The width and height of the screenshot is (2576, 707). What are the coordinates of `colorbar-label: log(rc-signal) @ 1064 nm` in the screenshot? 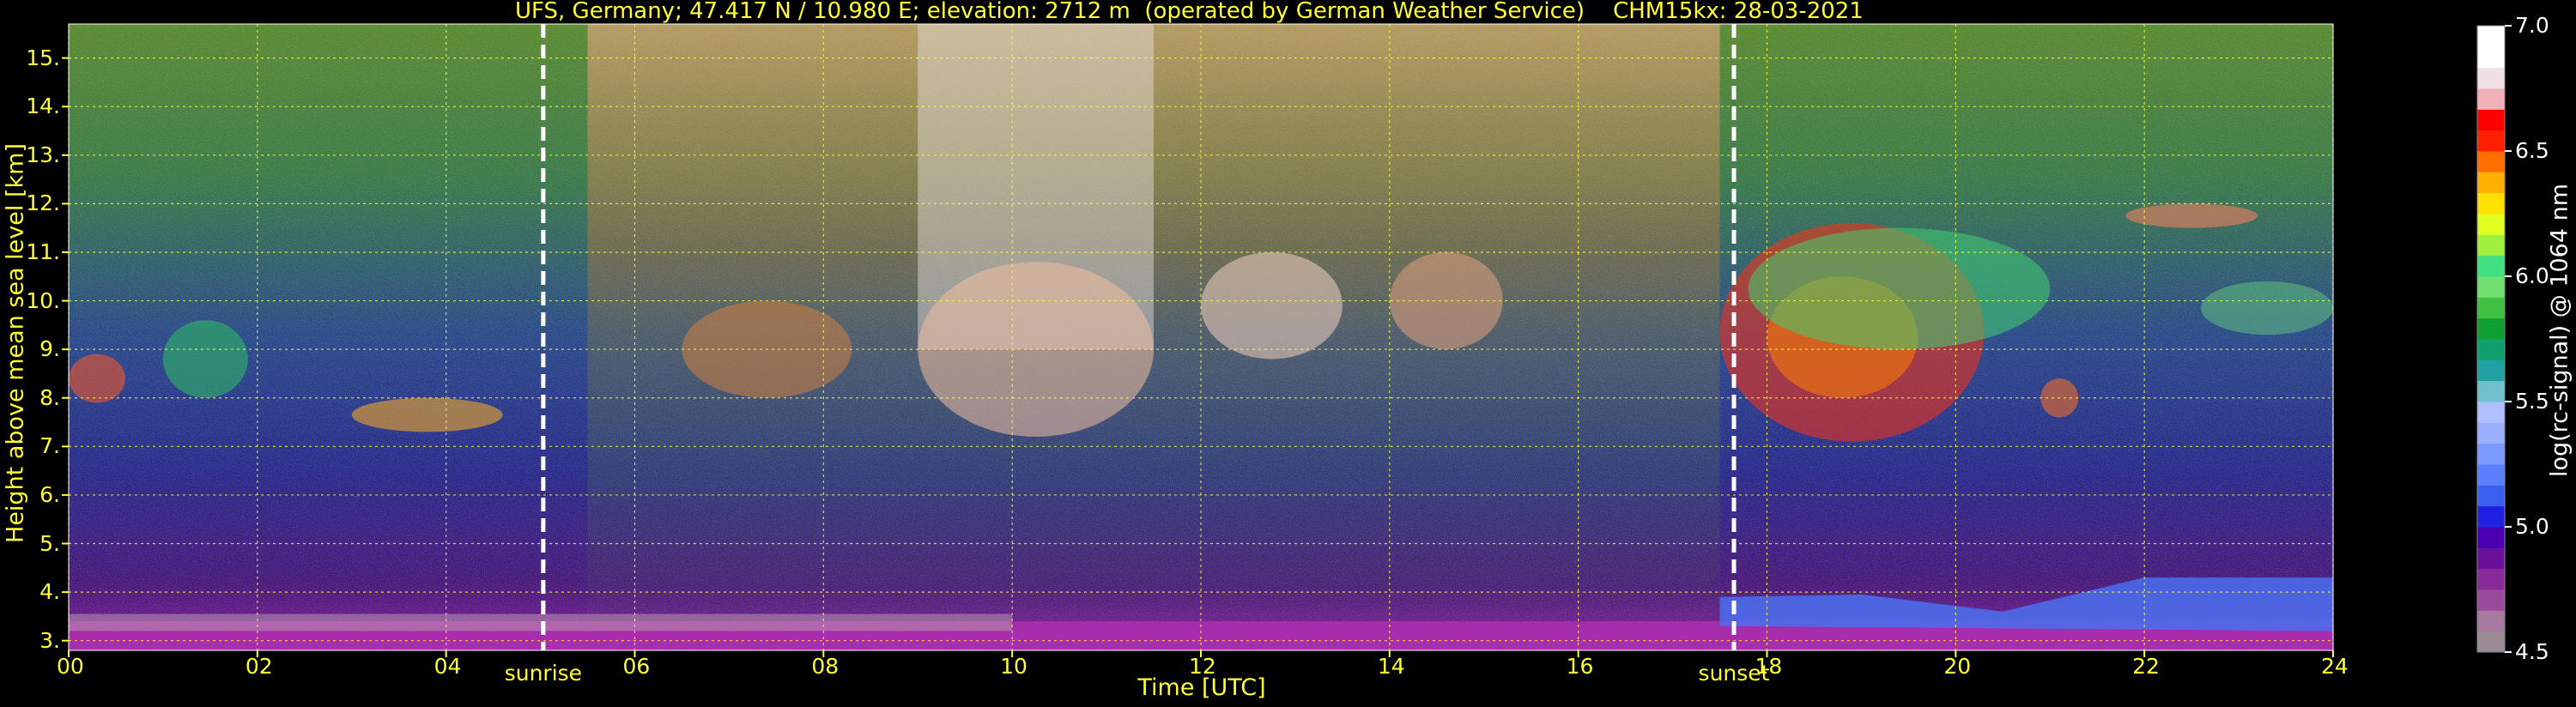 It's located at (2559, 331).